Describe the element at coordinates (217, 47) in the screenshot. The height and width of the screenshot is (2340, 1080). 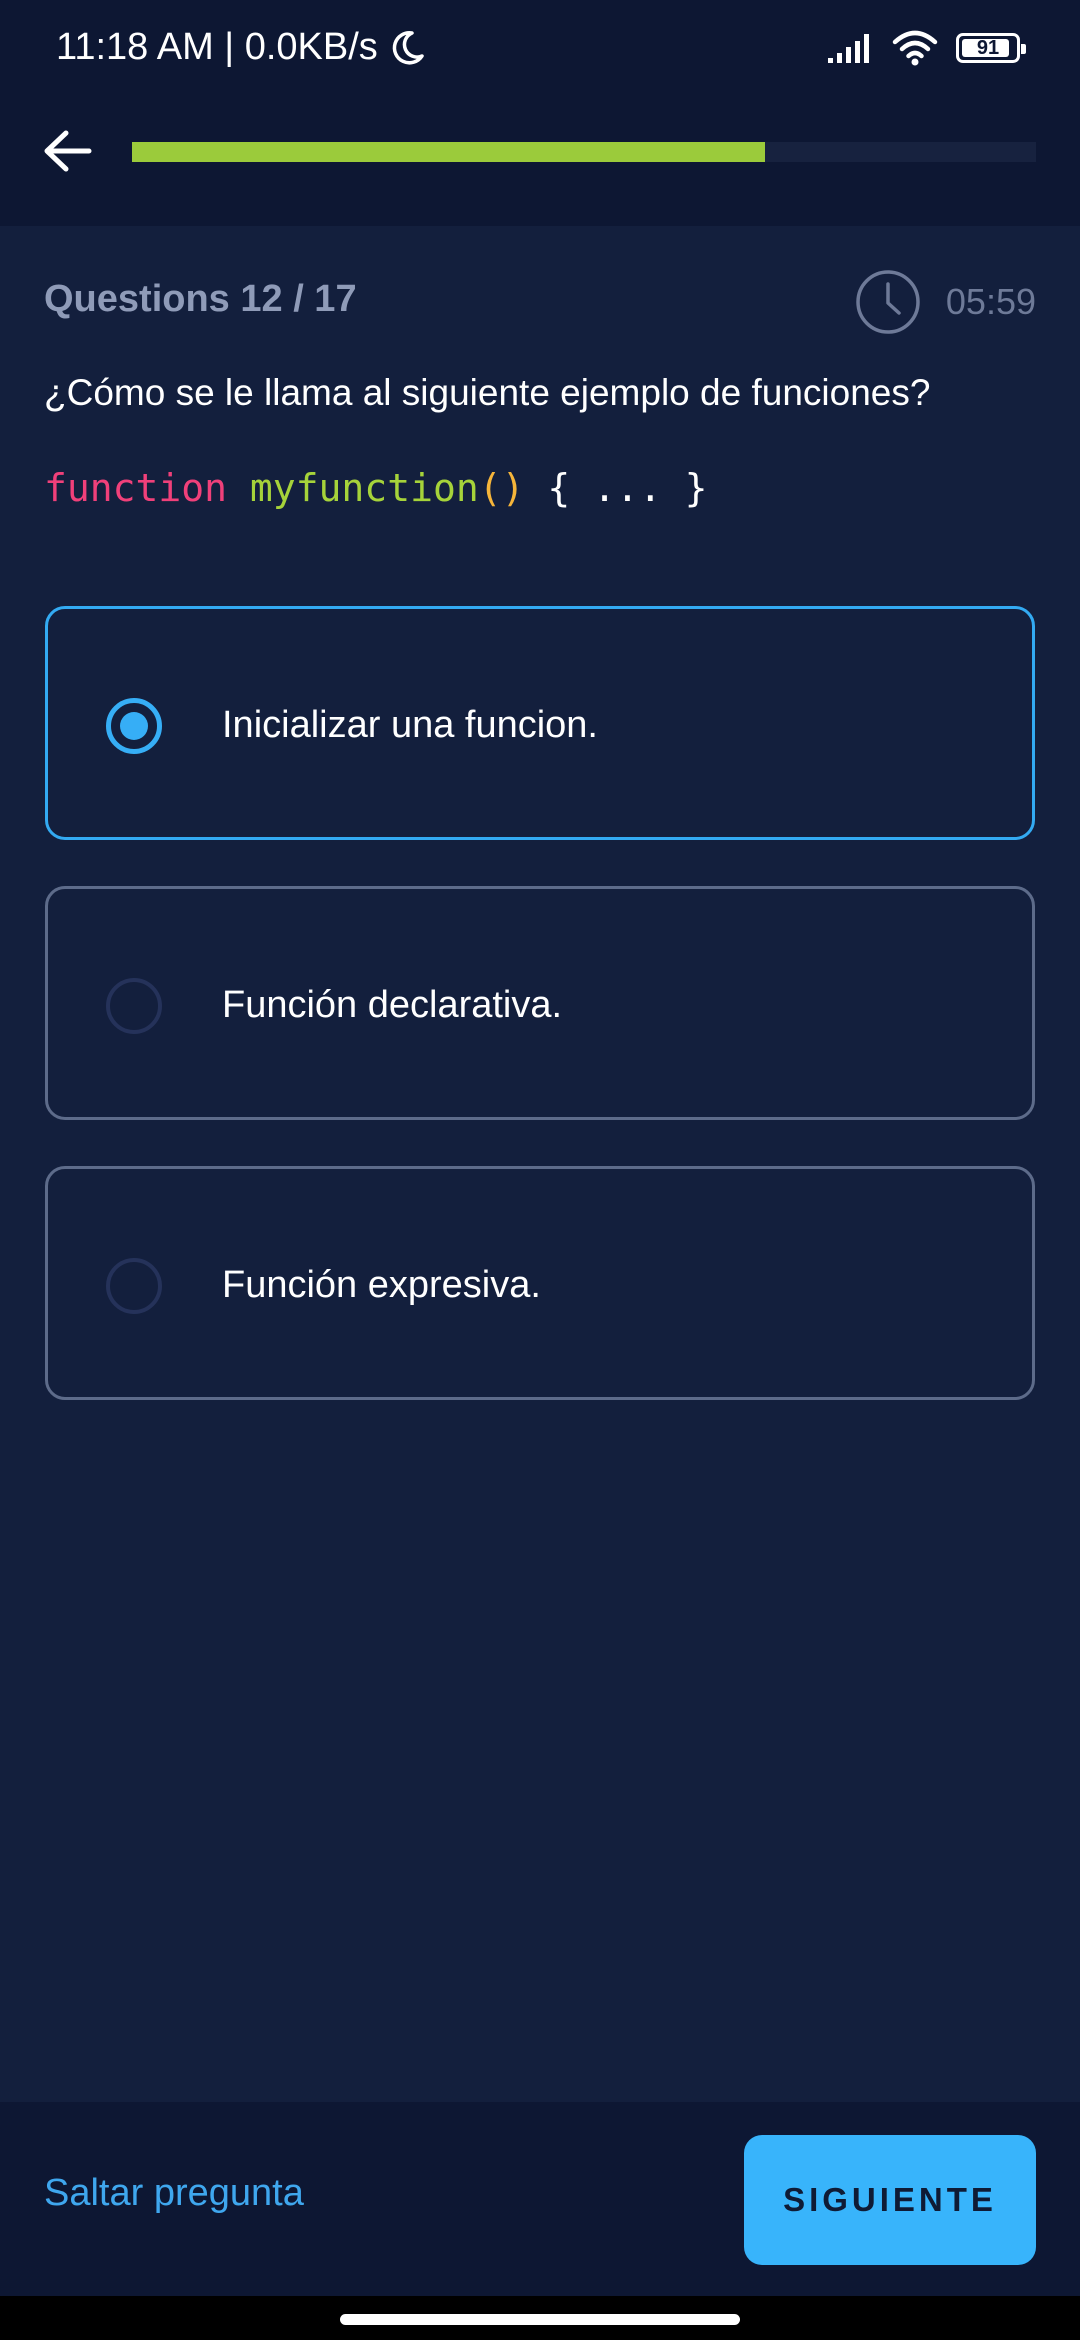
I see `status-time-network: 11:18 AM | 0.0KB/s` at that location.